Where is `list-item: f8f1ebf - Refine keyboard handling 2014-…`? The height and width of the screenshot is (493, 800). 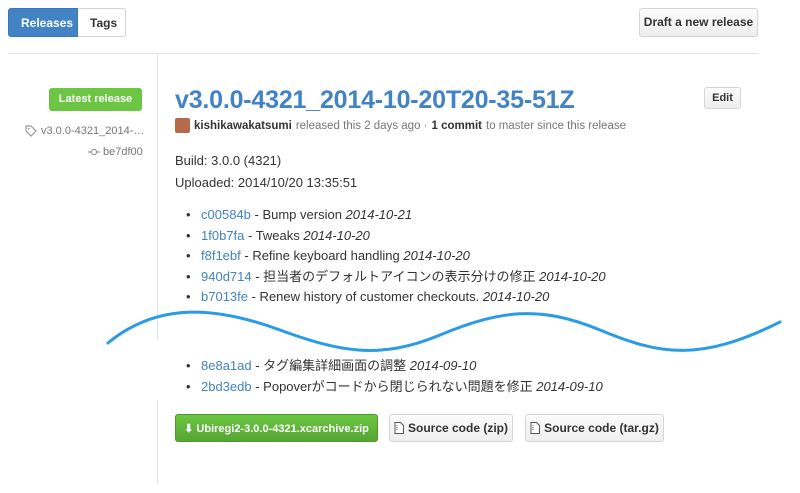
list-item: f8f1ebf - Refine keyboard handling 2014-… is located at coordinates (396, 256).